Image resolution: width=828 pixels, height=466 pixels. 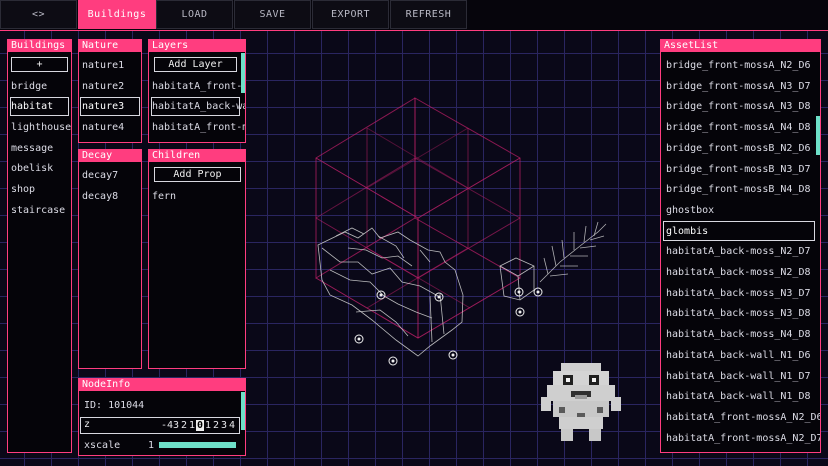 I want to click on nature-panel: Nature nature1 nature2 nature3 nature4, so click(x=110, y=91).